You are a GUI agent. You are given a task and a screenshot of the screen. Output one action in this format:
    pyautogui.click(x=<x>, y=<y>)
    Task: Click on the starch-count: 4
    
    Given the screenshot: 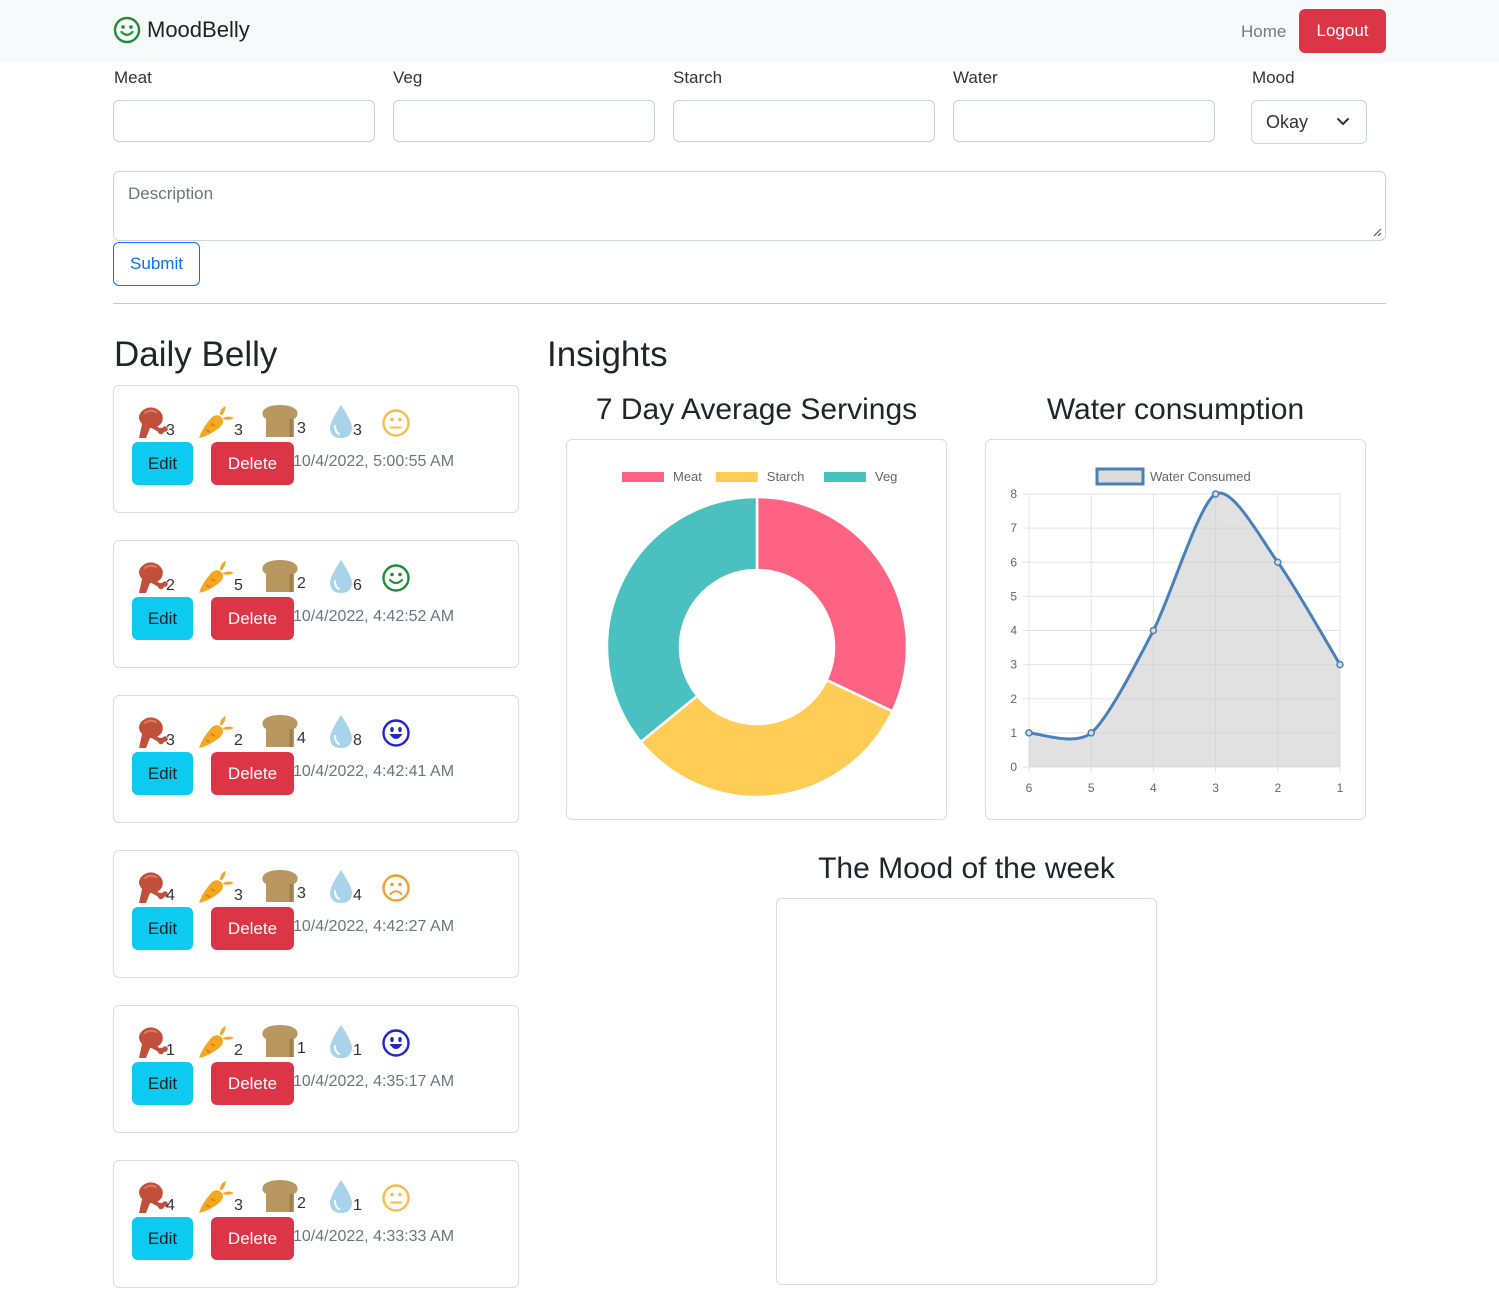 What is the action you would take?
    pyautogui.click(x=301, y=738)
    